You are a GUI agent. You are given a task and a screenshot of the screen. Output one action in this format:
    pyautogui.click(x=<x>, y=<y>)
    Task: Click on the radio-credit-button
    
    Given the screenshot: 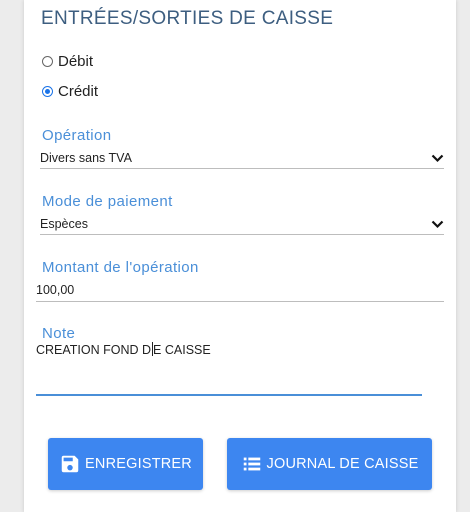 What is the action you would take?
    pyautogui.click(x=47, y=91)
    